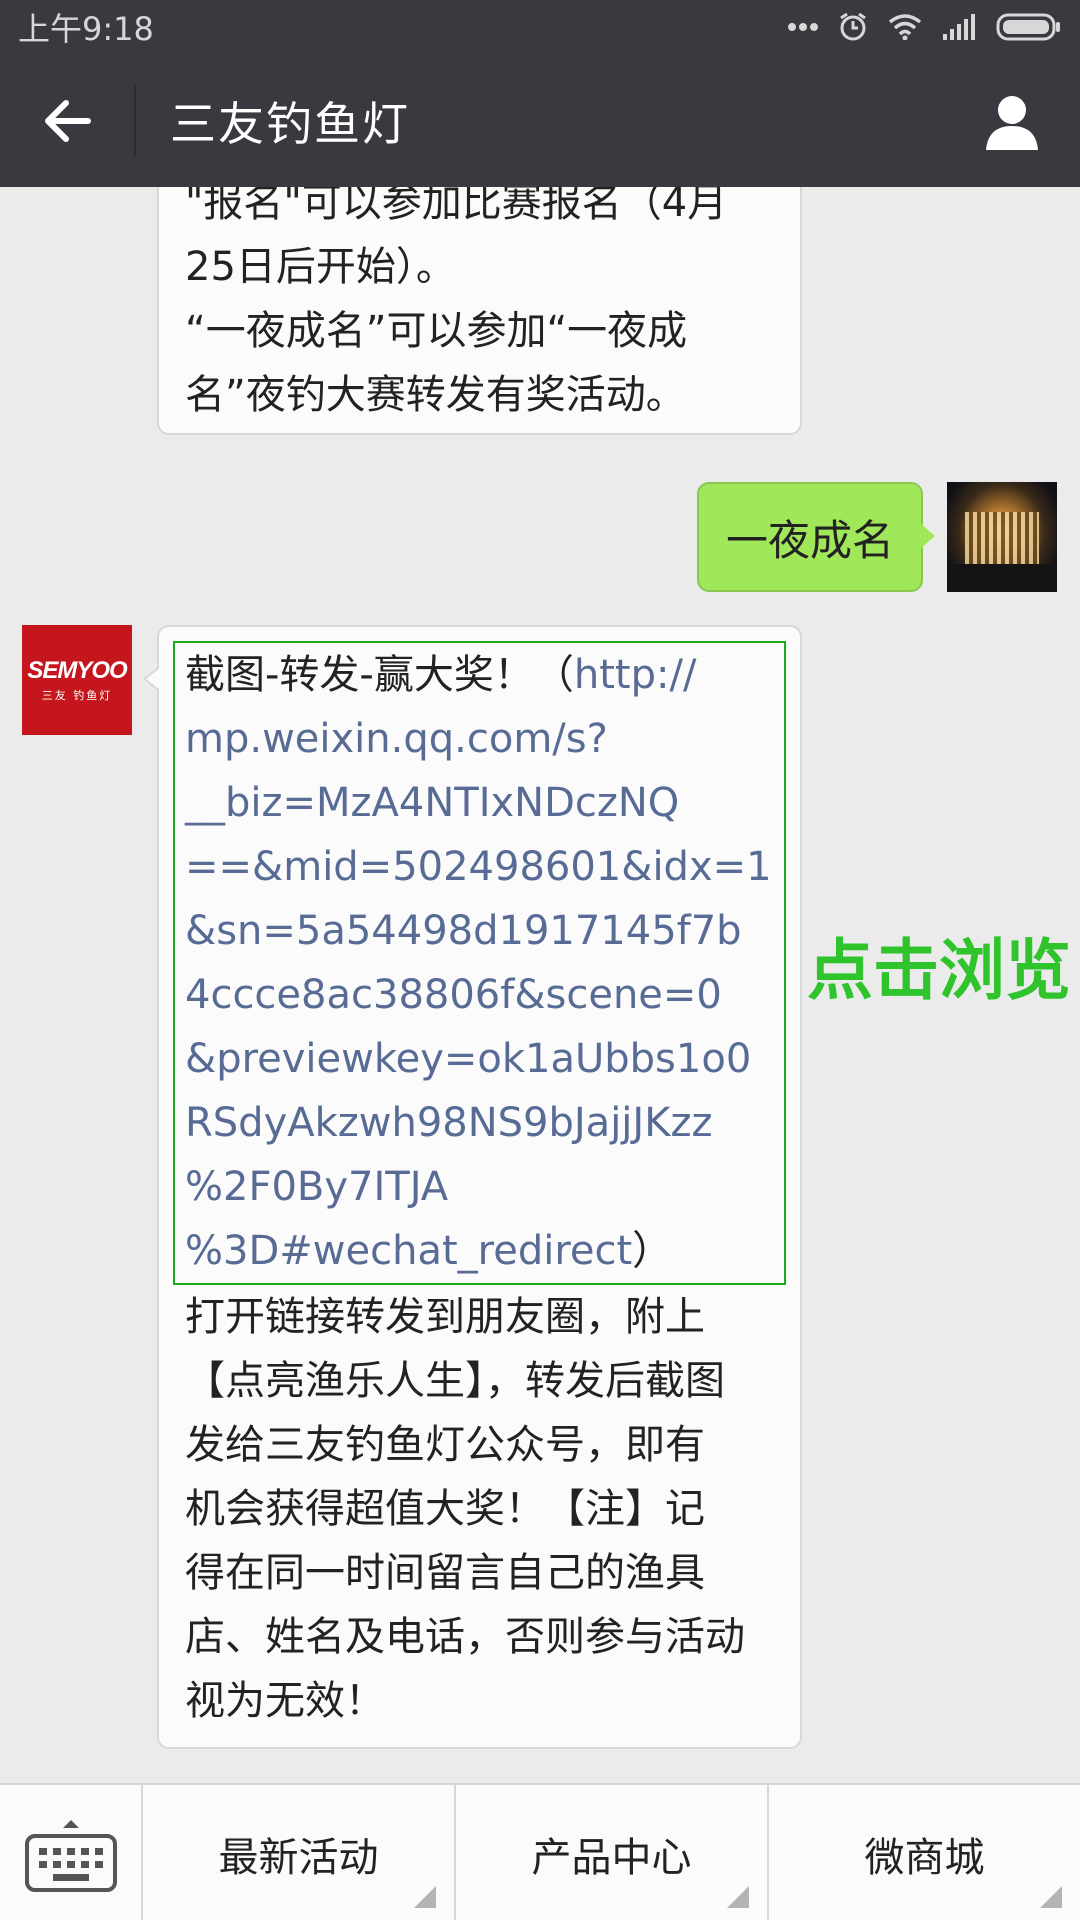 The width and height of the screenshot is (1080, 1920). What do you see at coordinates (905, 27) in the screenshot?
I see `wifi-icon` at bounding box center [905, 27].